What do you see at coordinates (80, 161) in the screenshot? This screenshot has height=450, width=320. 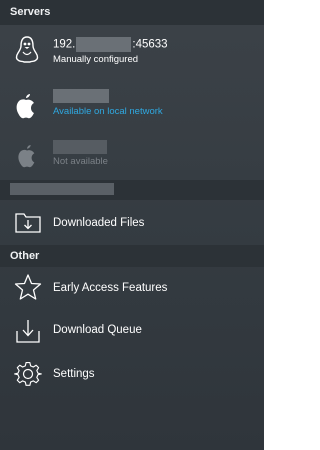 I see `server-status-unavailable: Not available` at bounding box center [80, 161].